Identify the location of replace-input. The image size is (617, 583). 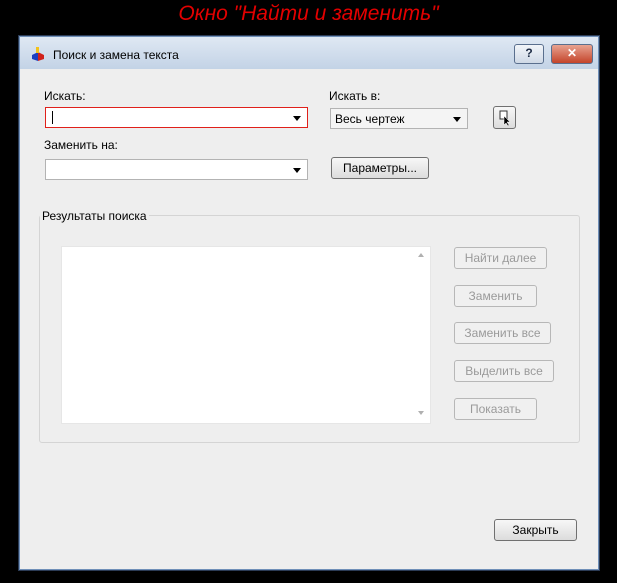
(176, 169).